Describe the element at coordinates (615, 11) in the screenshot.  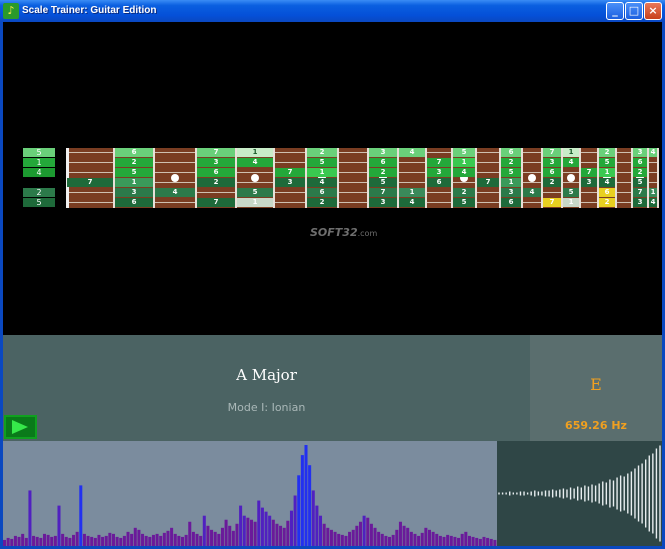
I see `minimize-button: _` at that location.